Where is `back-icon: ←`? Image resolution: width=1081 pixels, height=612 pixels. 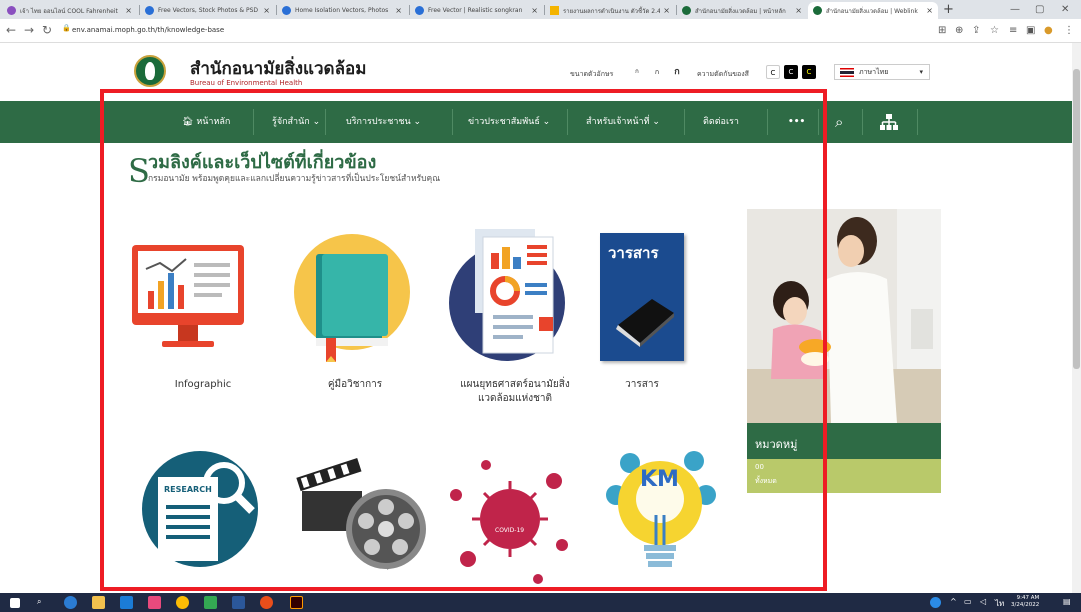
back-icon: ← is located at coordinates (11, 30).